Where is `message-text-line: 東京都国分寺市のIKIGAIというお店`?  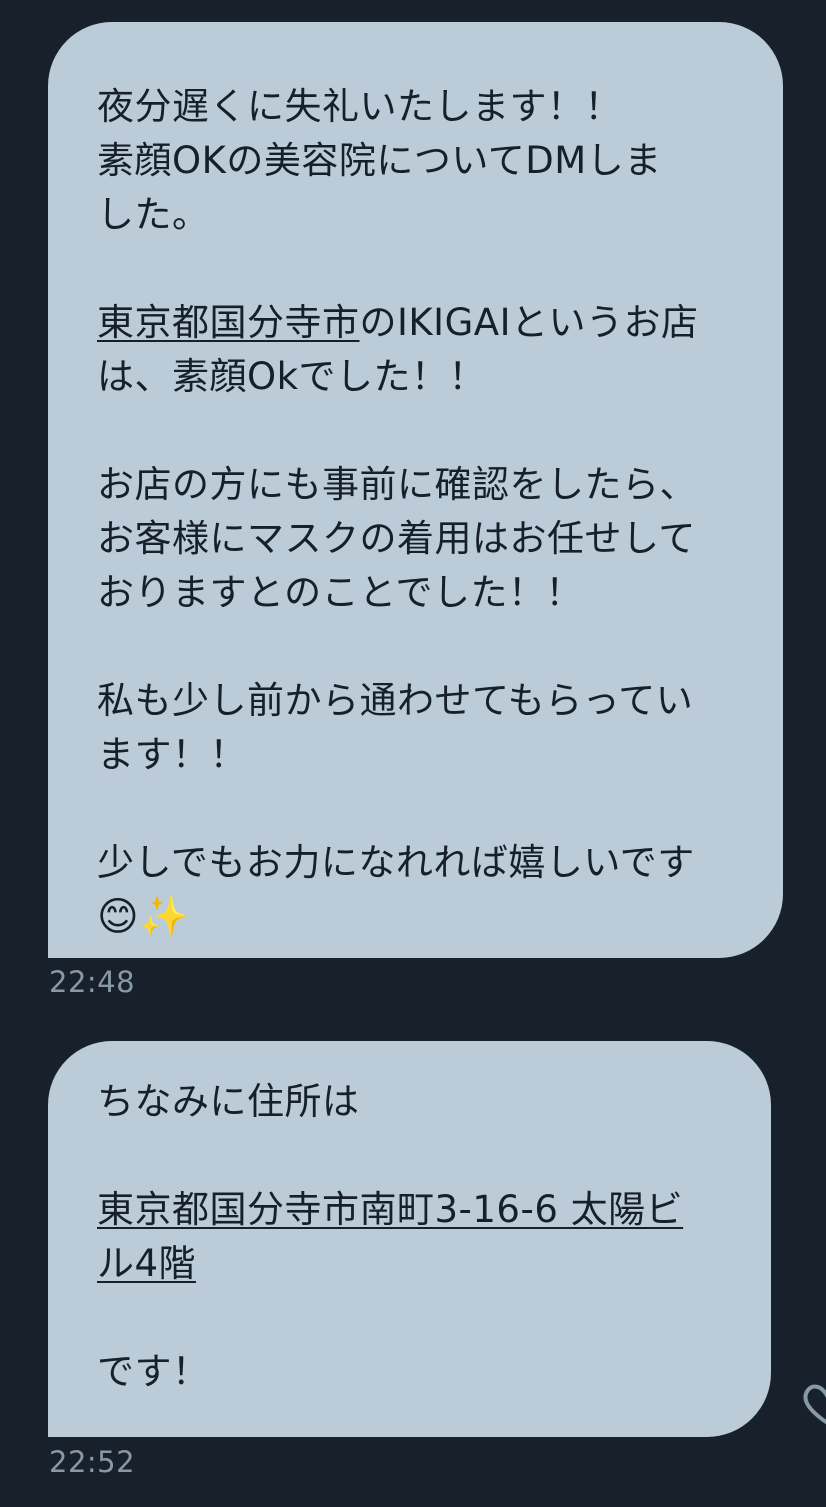 message-text-line: 東京都国分寺市のIKIGAIというお店 is located at coordinates (418, 323).